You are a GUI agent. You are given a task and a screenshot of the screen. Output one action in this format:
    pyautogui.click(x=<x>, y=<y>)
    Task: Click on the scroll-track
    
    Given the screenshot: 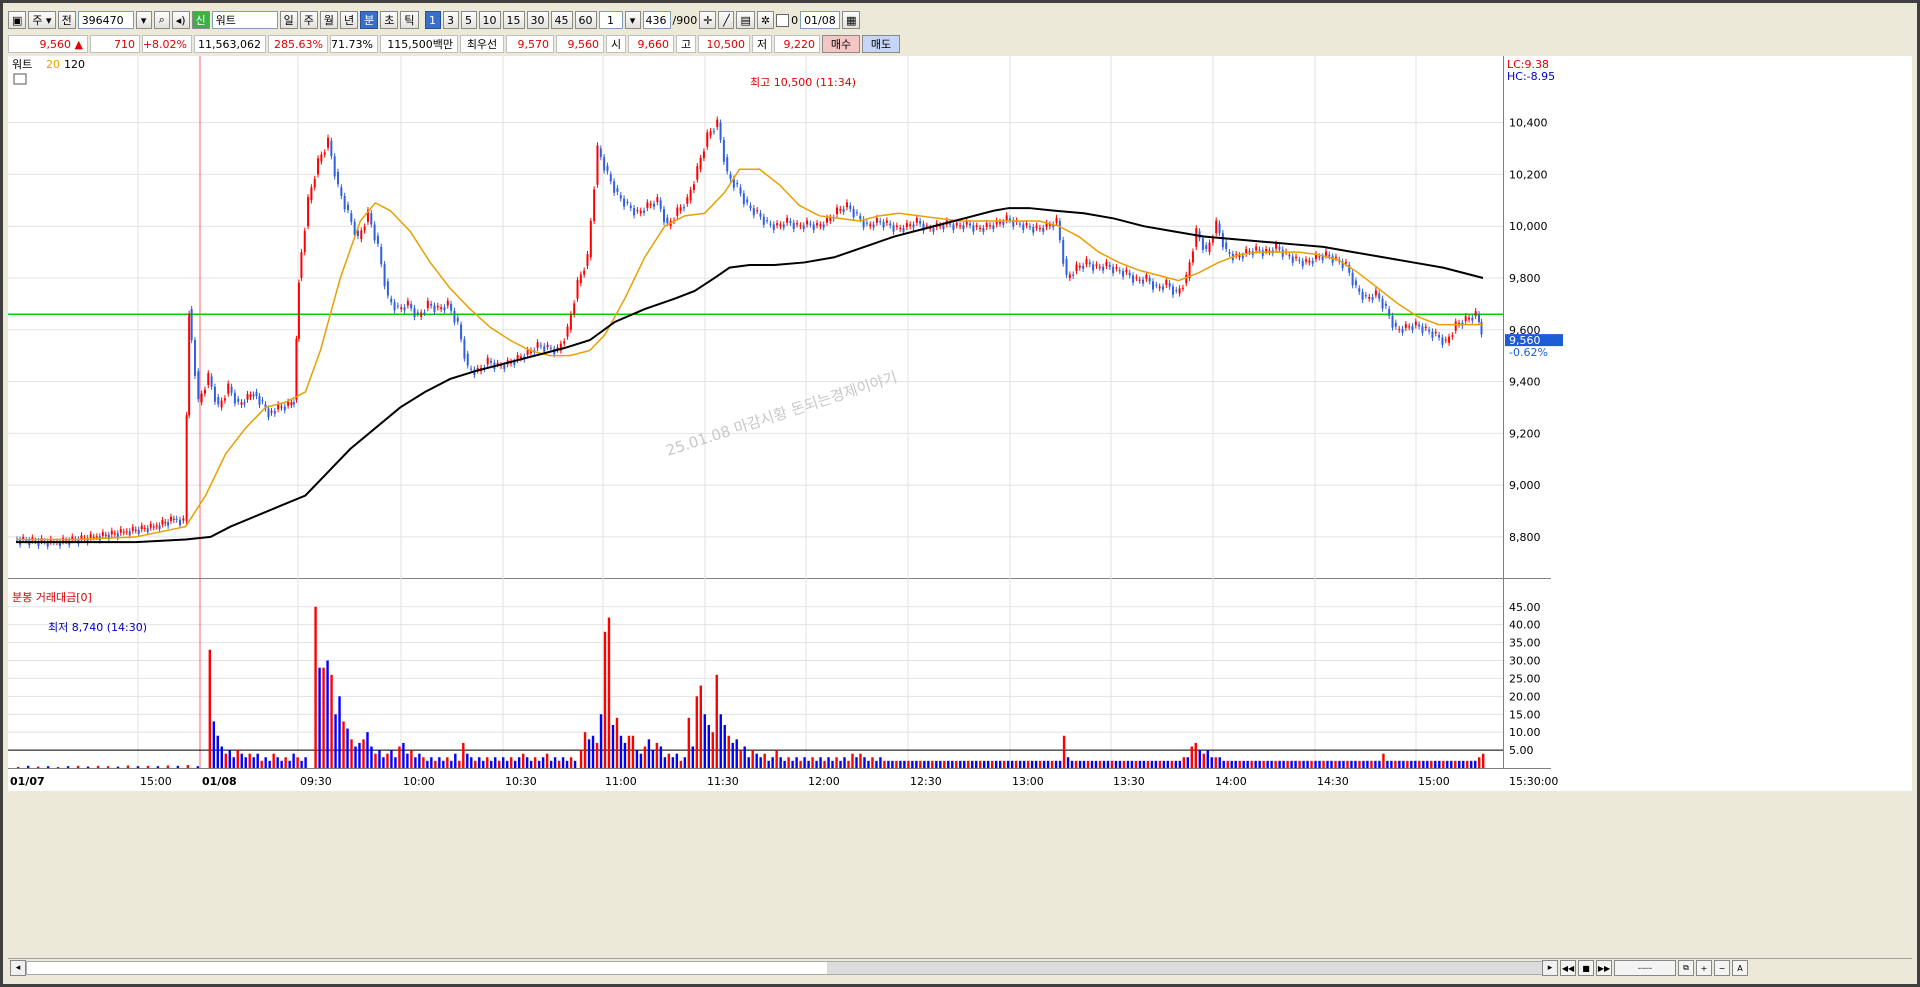 What is the action you would take?
    pyautogui.click(x=792, y=968)
    